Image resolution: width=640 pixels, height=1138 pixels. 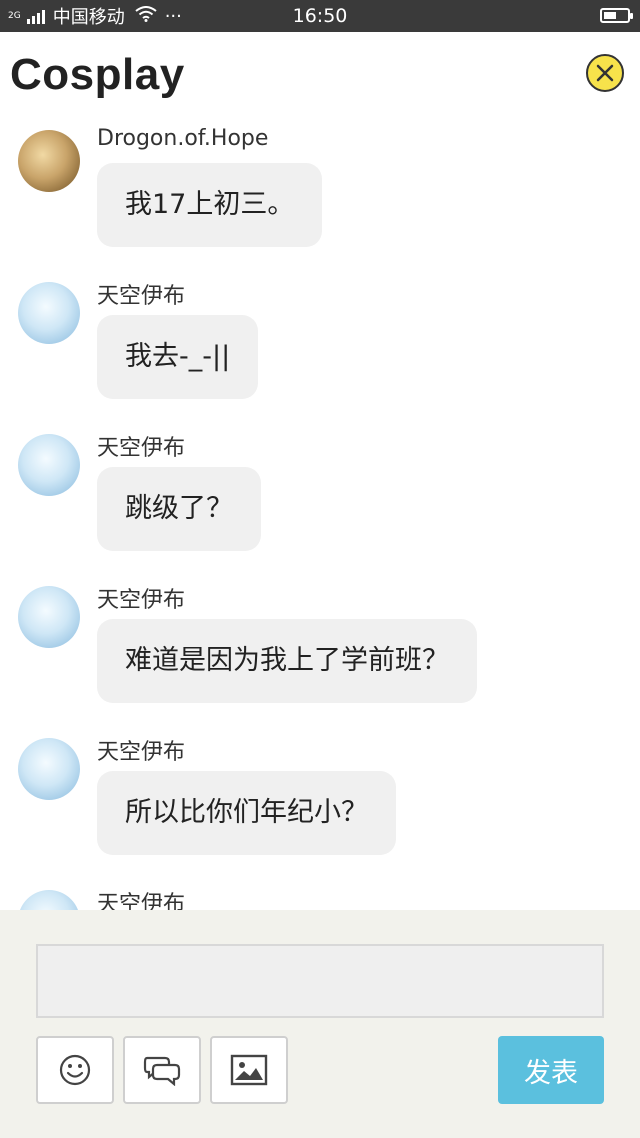 I want to click on sender-name: Drogon.of.Hope, so click(x=182, y=138).